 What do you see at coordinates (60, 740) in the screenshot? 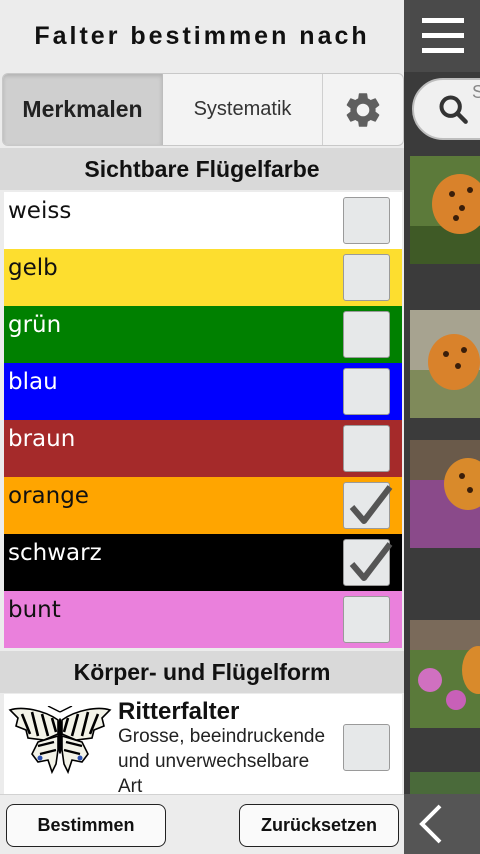
I see `swallowtail-butterfly-icon` at bounding box center [60, 740].